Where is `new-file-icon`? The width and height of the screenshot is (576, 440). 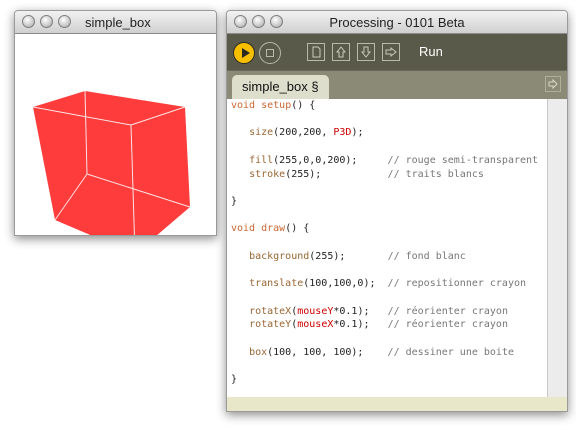
new-file-icon is located at coordinates (316, 52).